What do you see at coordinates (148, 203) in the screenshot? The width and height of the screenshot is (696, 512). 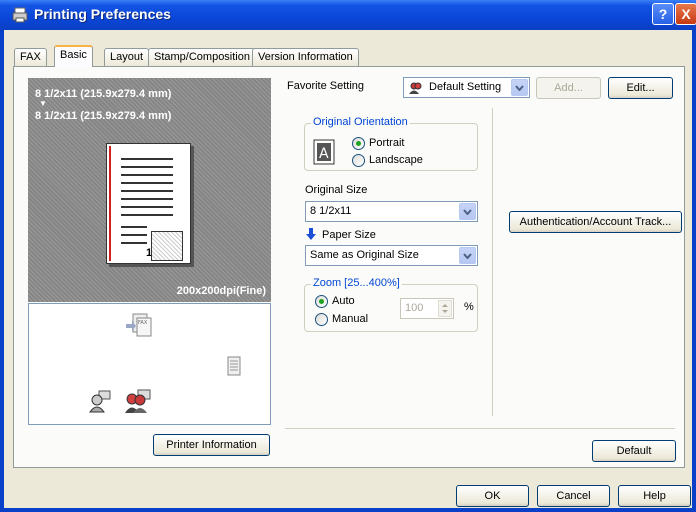 I see `preview-paper: 1` at bounding box center [148, 203].